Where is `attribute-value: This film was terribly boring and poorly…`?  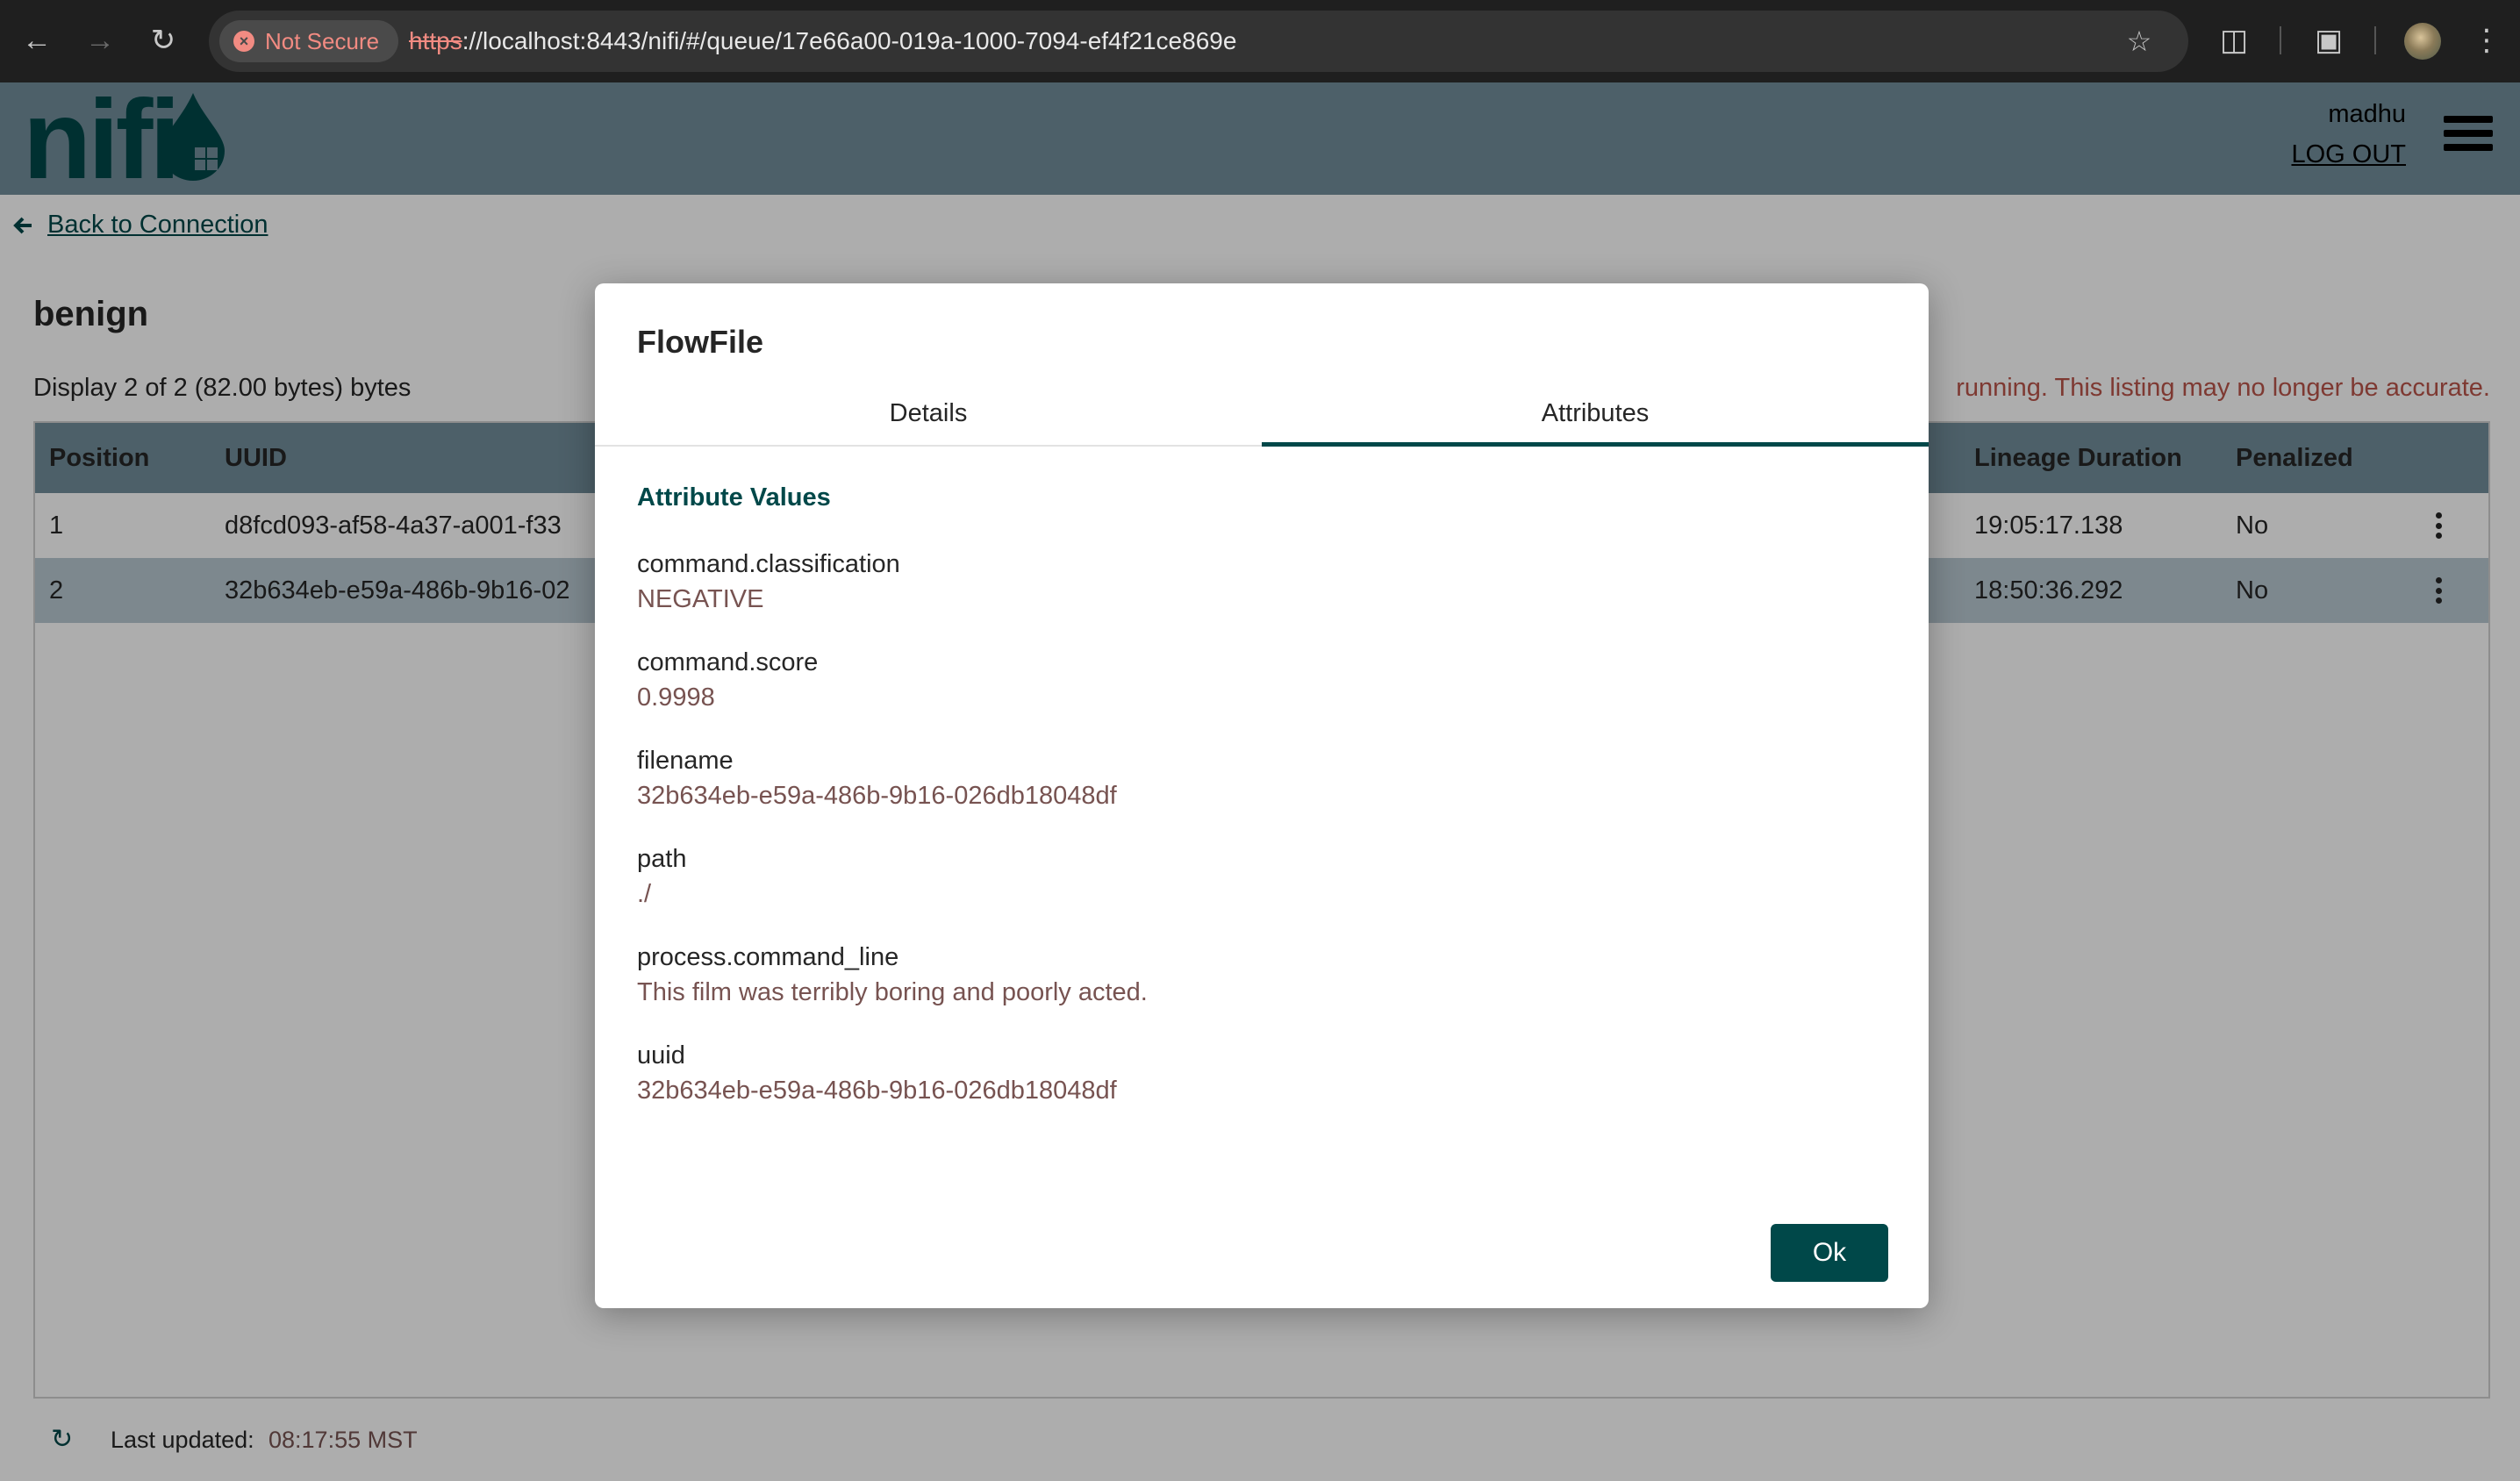 attribute-value: This film was terribly boring and poorly… is located at coordinates (892, 992).